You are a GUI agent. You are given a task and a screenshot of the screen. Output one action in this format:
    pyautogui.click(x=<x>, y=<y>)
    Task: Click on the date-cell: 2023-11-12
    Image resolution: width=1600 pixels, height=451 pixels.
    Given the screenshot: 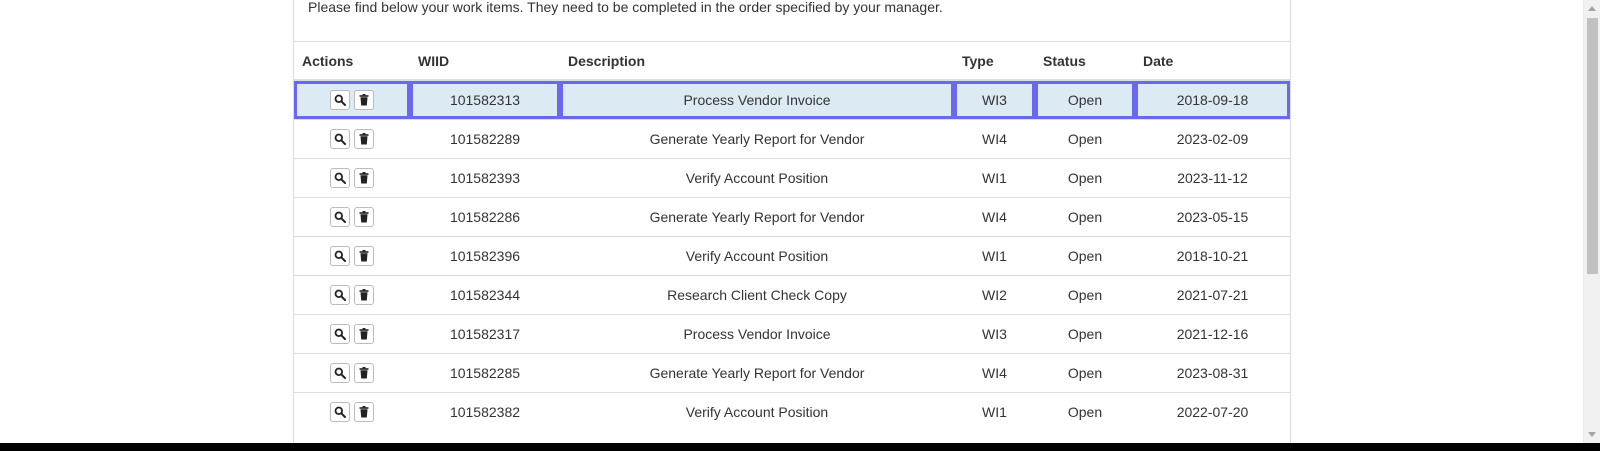 What is the action you would take?
    pyautogui.click(x=1212, y=178)
    